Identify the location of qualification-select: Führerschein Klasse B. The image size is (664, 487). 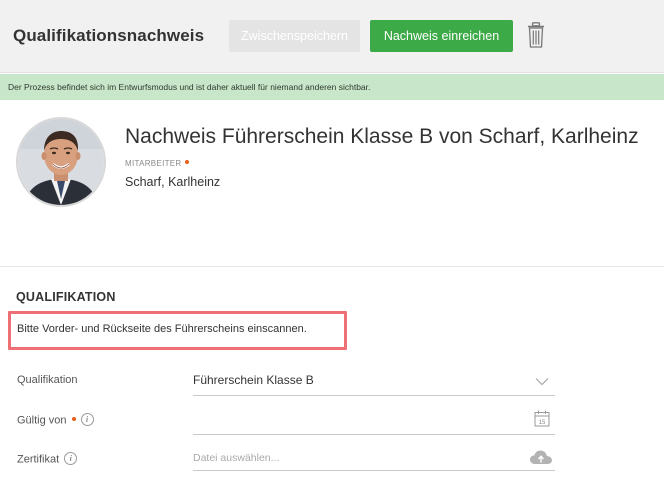
(253, 380).